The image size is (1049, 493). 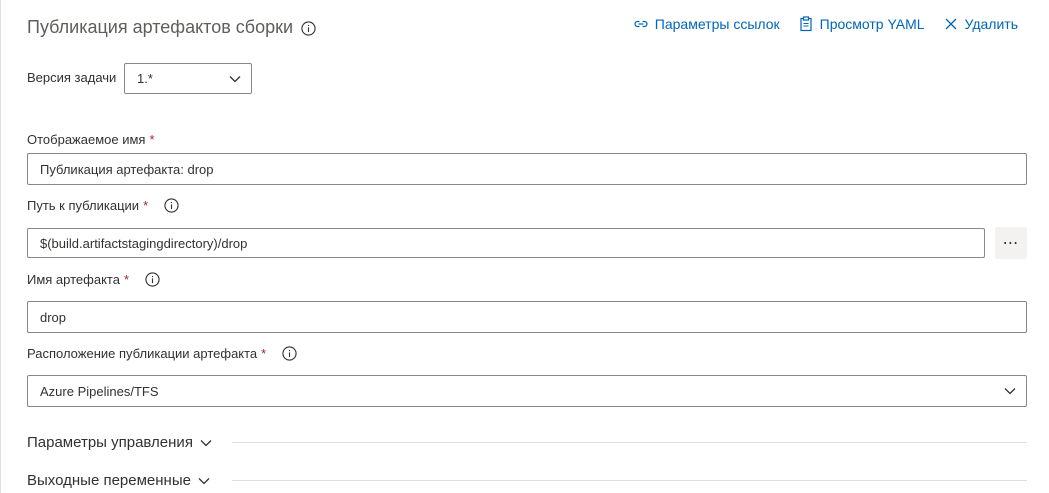 I want to click on display-name-label-text: Отображаемое имя, so click(x=86, y=139).